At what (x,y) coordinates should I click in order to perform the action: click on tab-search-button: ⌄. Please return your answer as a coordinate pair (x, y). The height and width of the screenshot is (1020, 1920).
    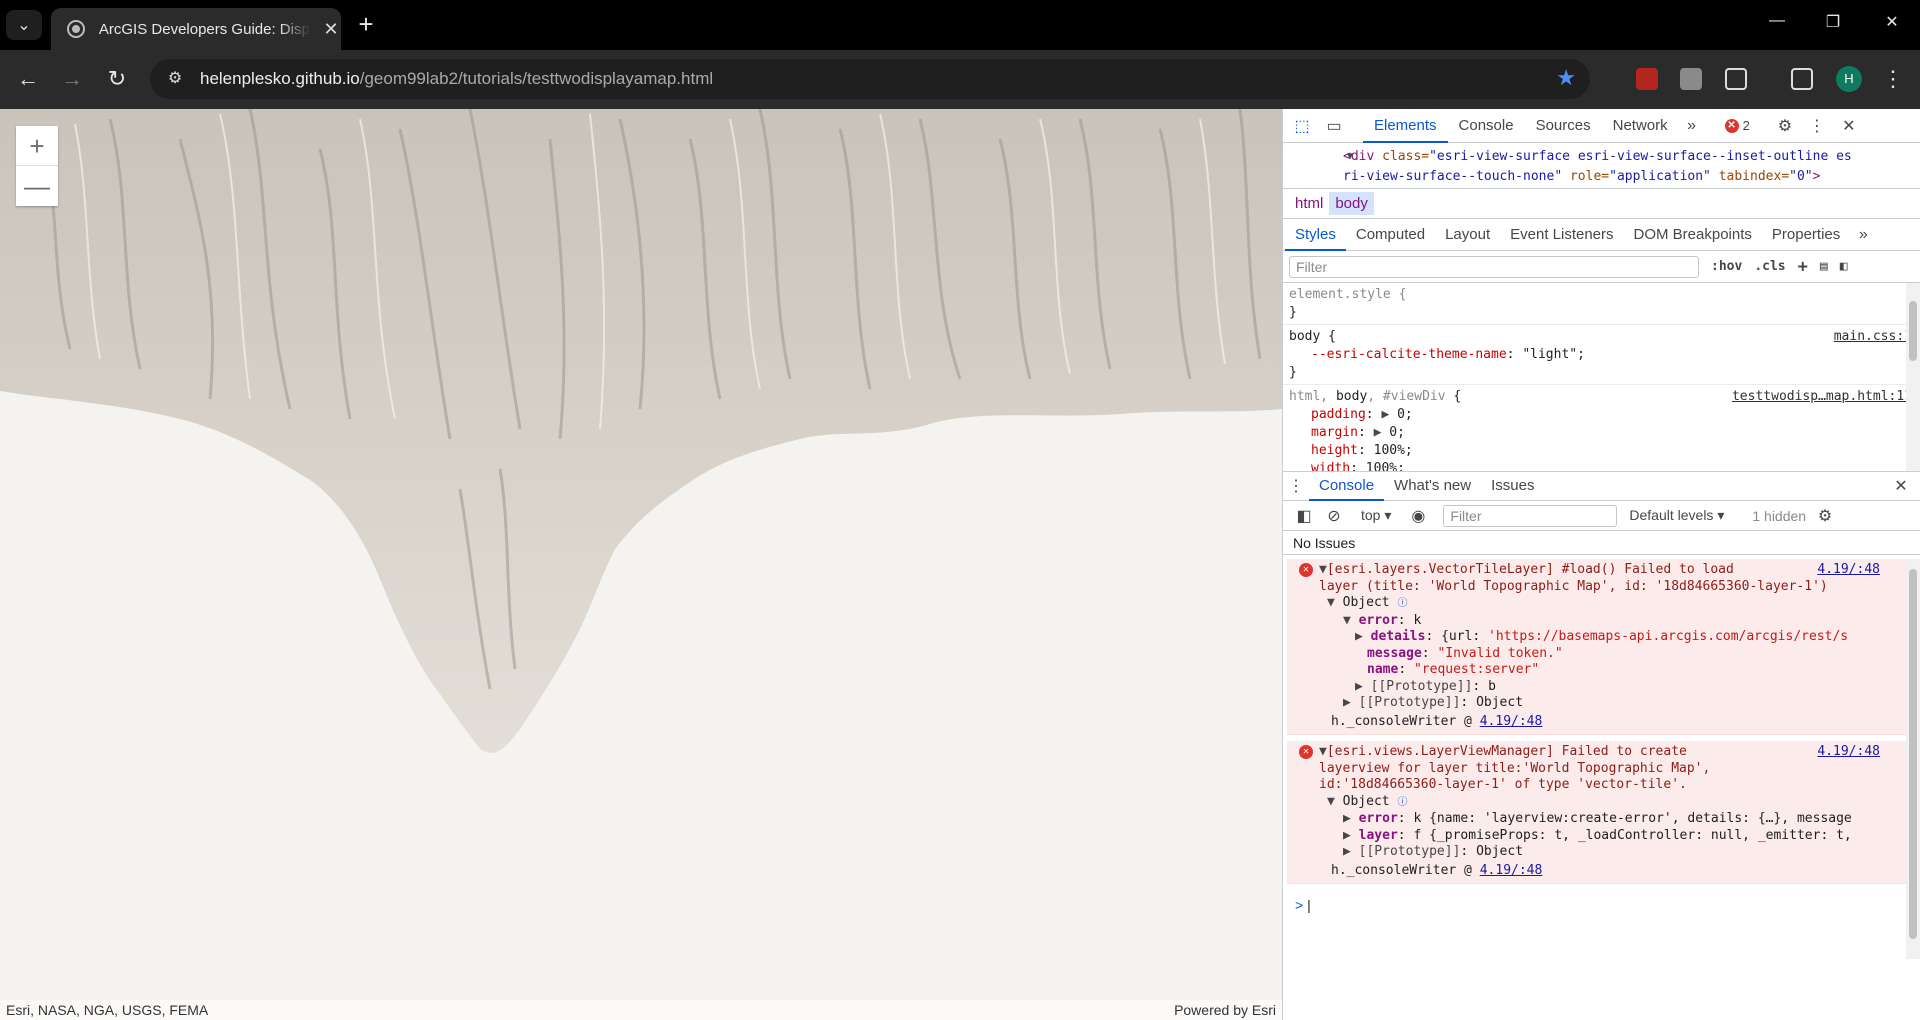
    Looking at the image, I should click on (24, 25).